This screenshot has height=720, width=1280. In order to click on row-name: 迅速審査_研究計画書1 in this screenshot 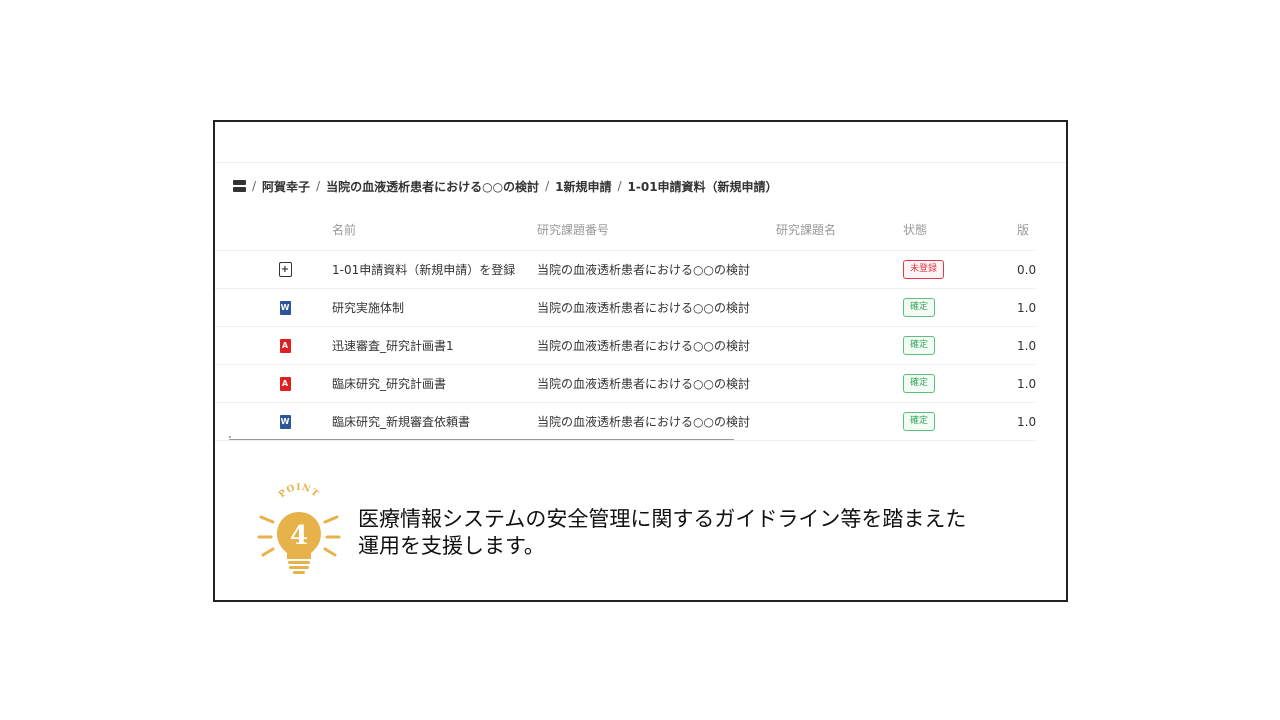, I will do `click(393, 345)`.